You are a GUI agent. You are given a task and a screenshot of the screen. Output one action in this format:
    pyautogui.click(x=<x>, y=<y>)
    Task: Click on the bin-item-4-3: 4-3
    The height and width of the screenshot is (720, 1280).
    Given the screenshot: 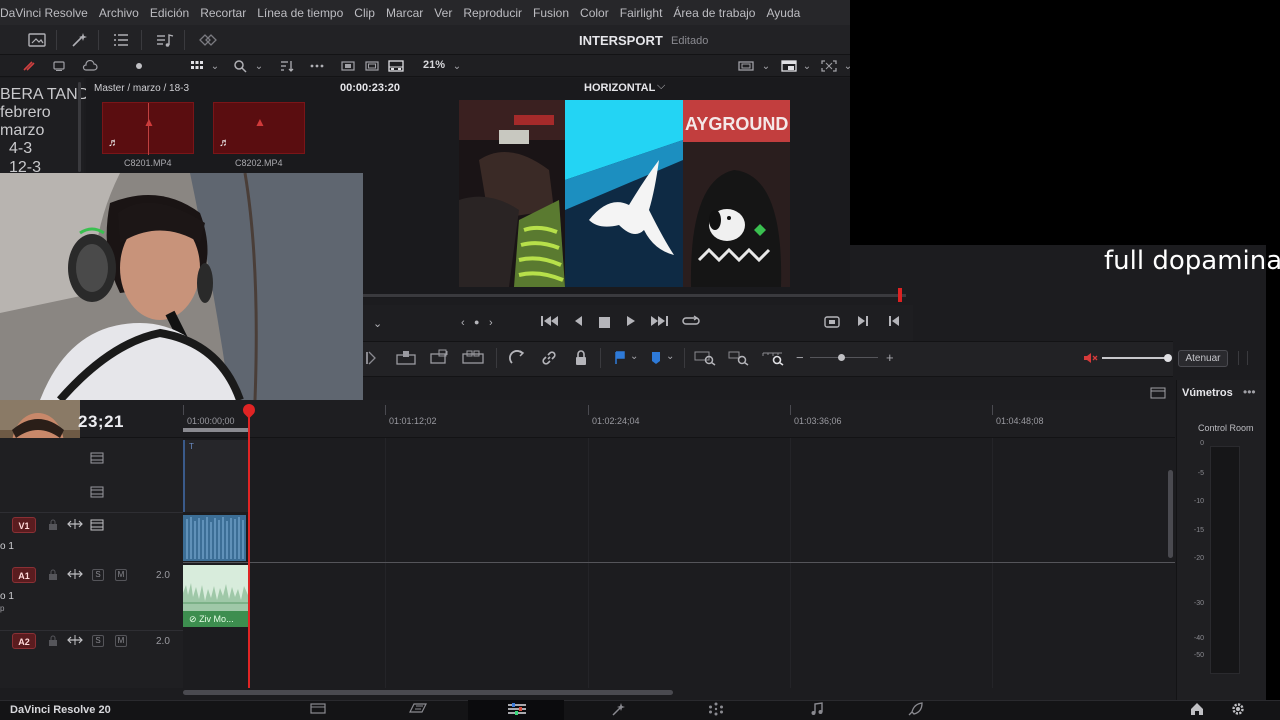 What is the action you would take?
    pyautogui.click(x=20, y=149)
    